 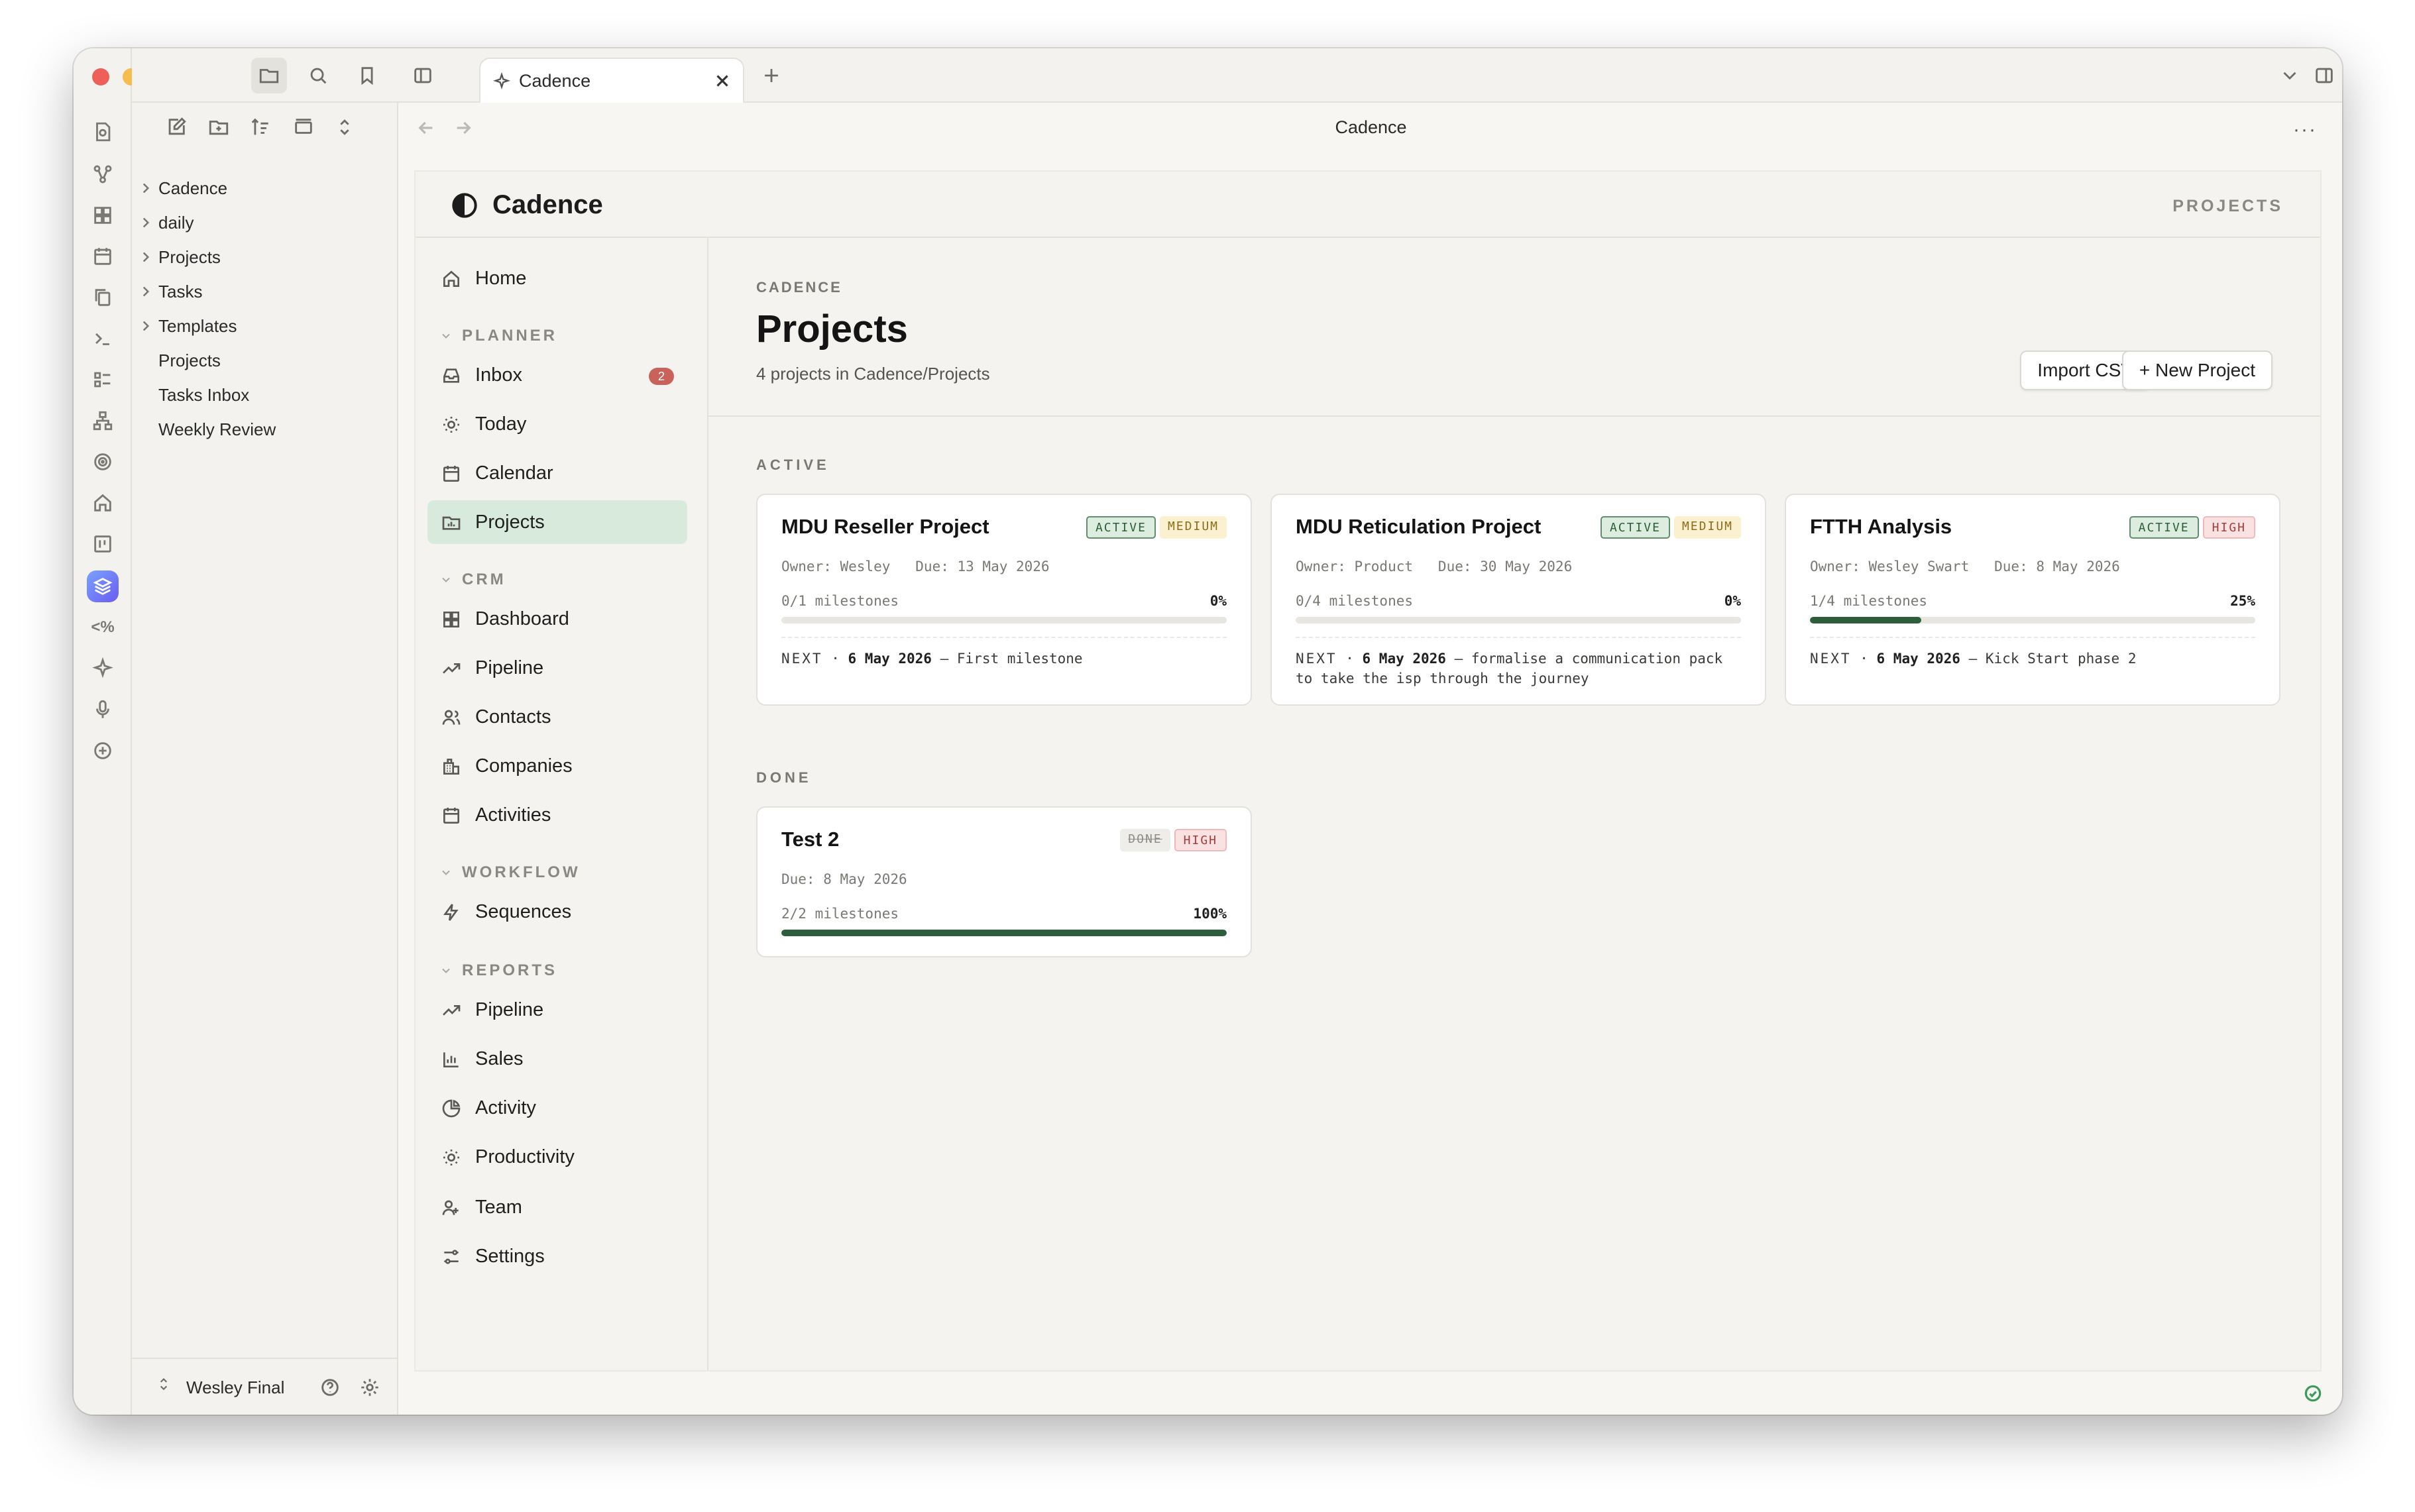 I want to click on nav-section-crm: CRM, so click(x=473, y=579).